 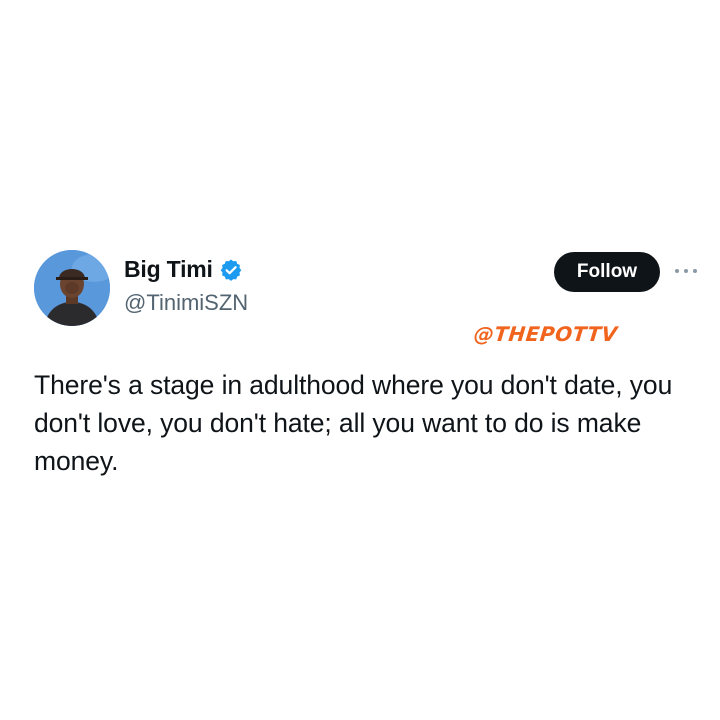 I want to click on author-name-row: Big Timi, so click(x=183, y=269).